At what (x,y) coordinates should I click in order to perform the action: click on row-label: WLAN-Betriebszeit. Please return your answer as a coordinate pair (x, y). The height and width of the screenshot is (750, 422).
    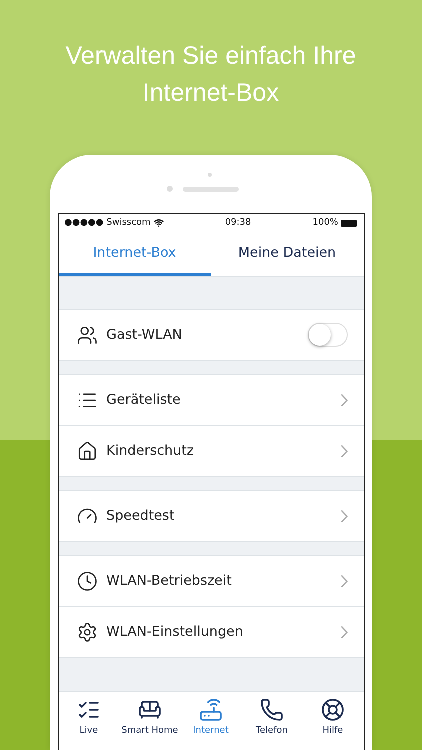
    Looking at the image, I should click on (219, 581).